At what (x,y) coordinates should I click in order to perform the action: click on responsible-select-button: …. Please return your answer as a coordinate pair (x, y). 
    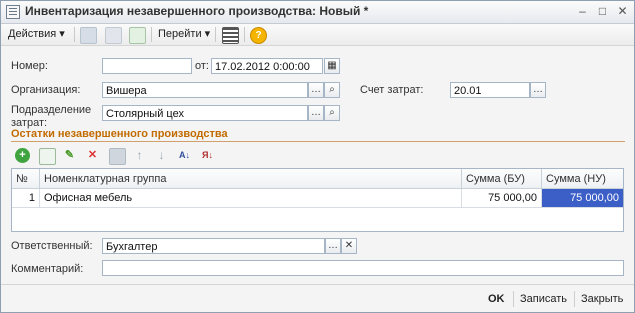
    Looking at the image, I should click on (333, 246).